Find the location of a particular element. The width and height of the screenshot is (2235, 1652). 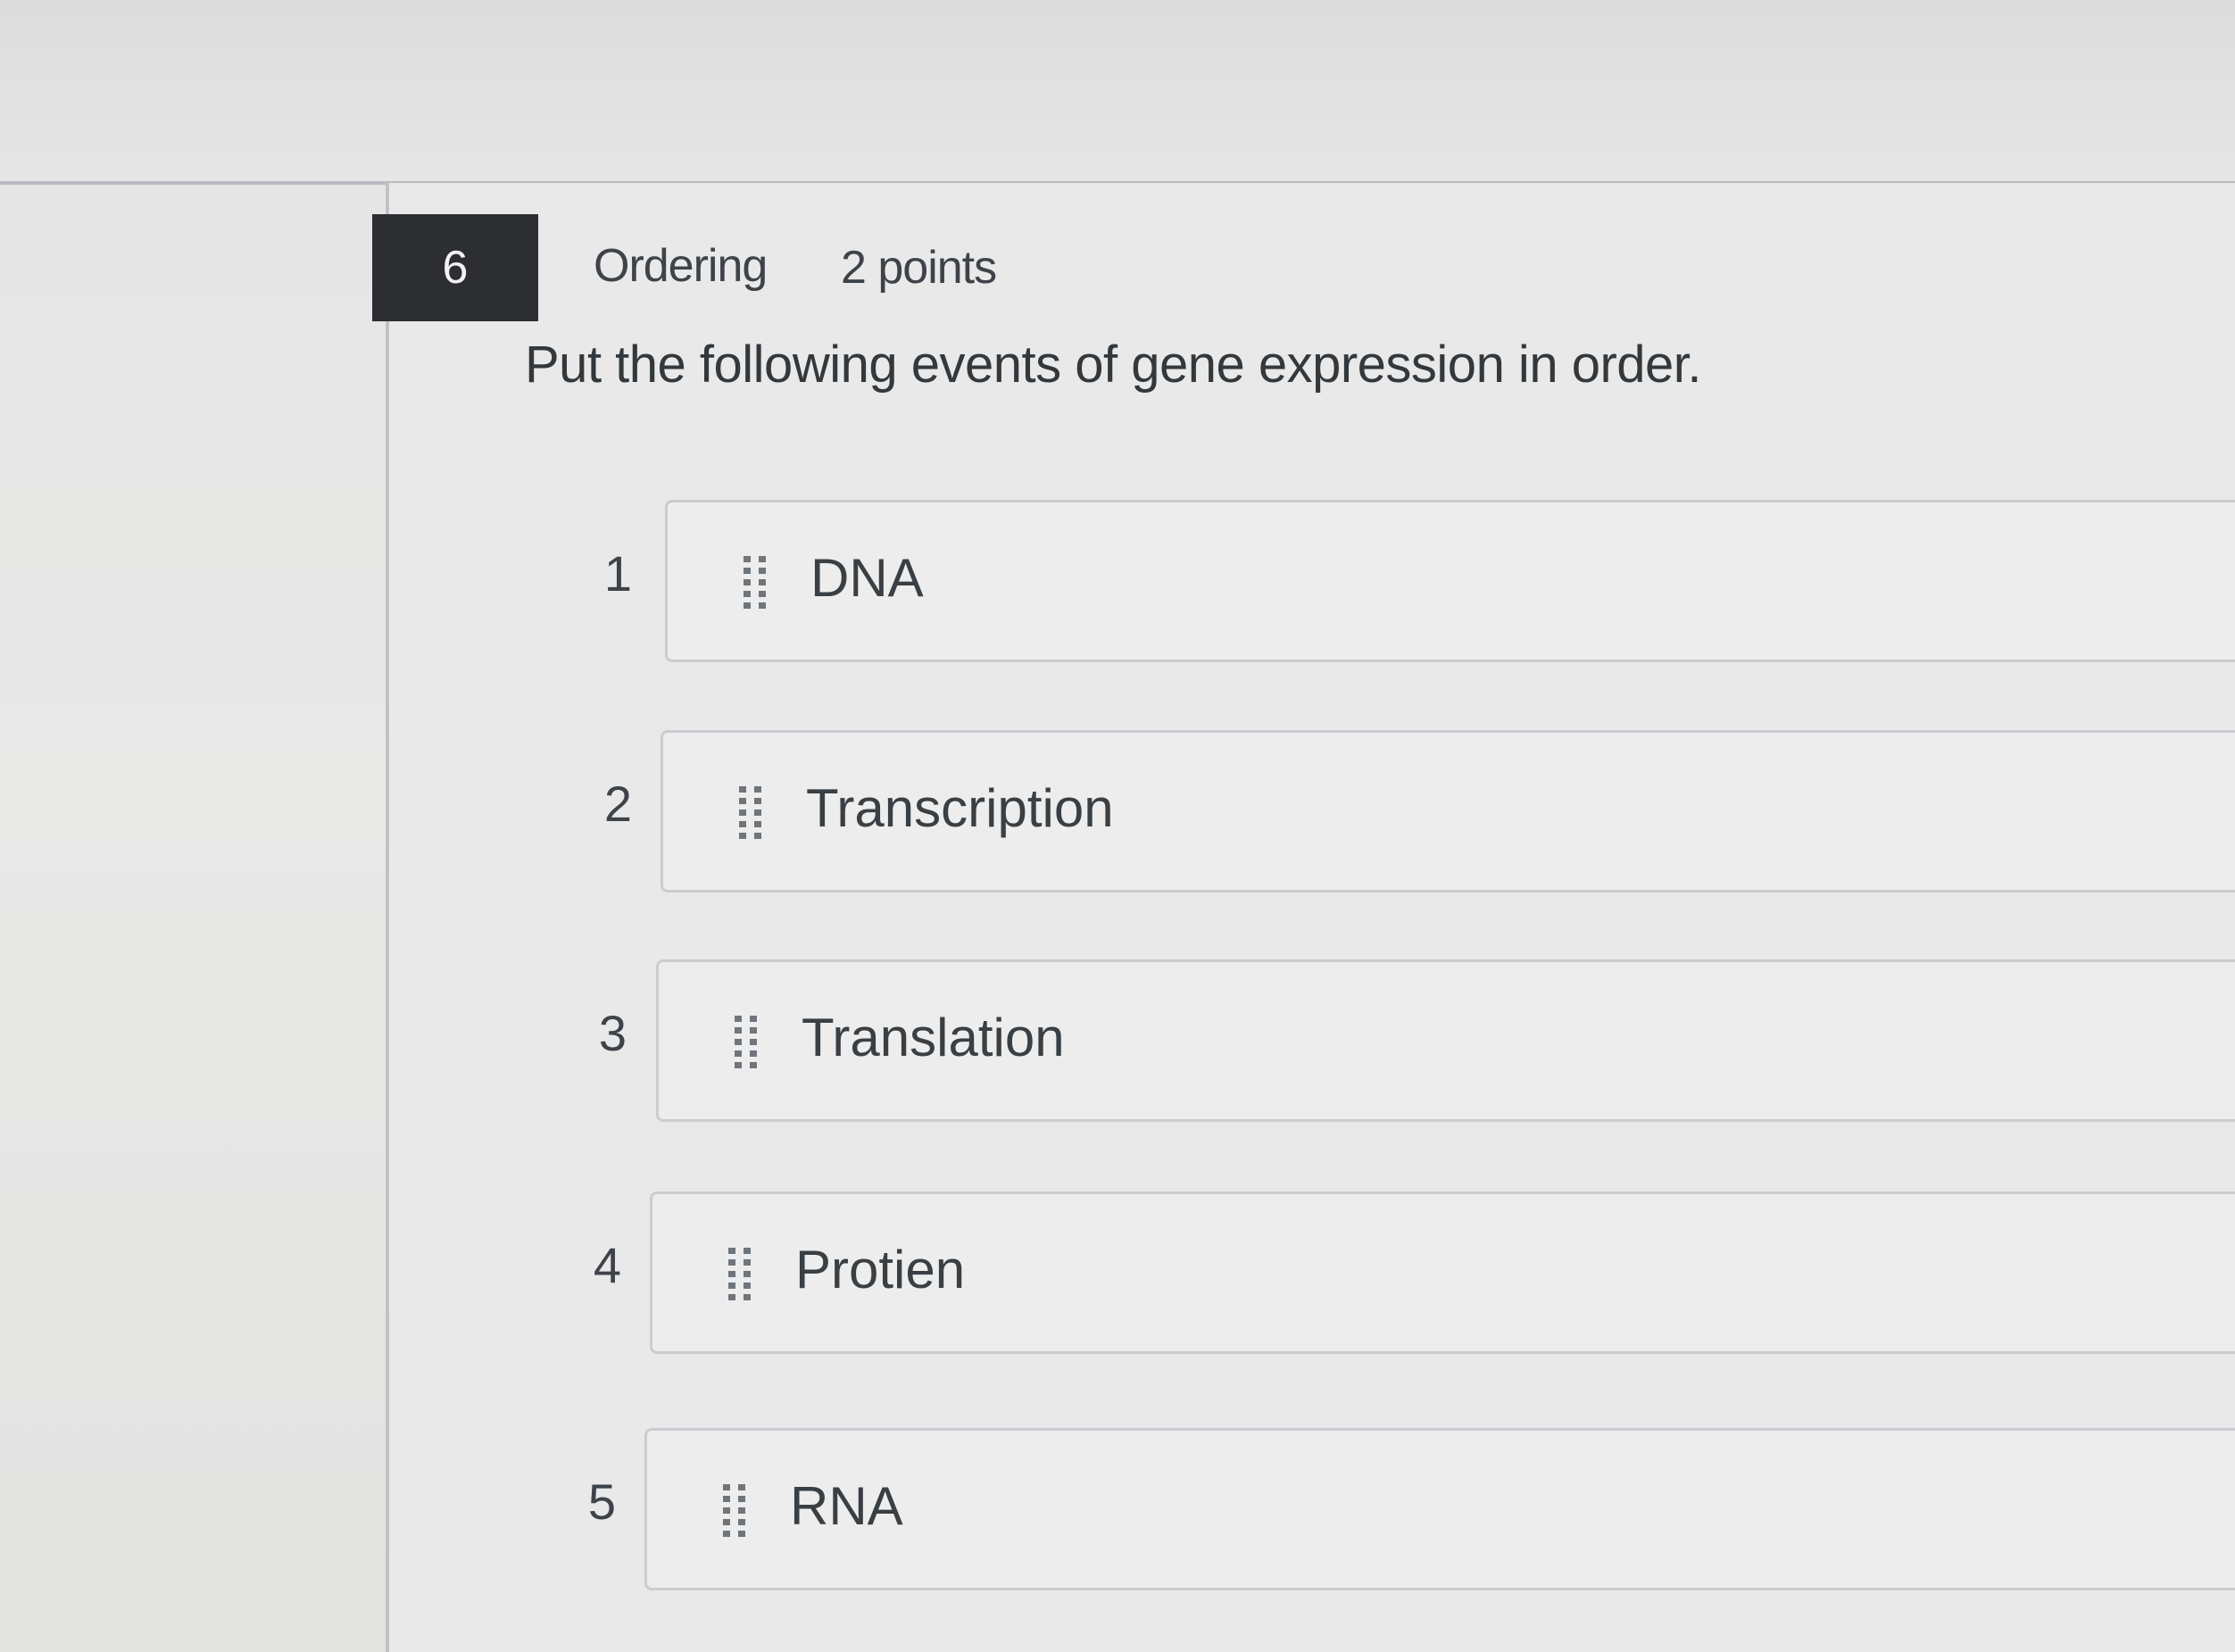

ordering-item-label: RNA is located at coordinates (846, 1506).